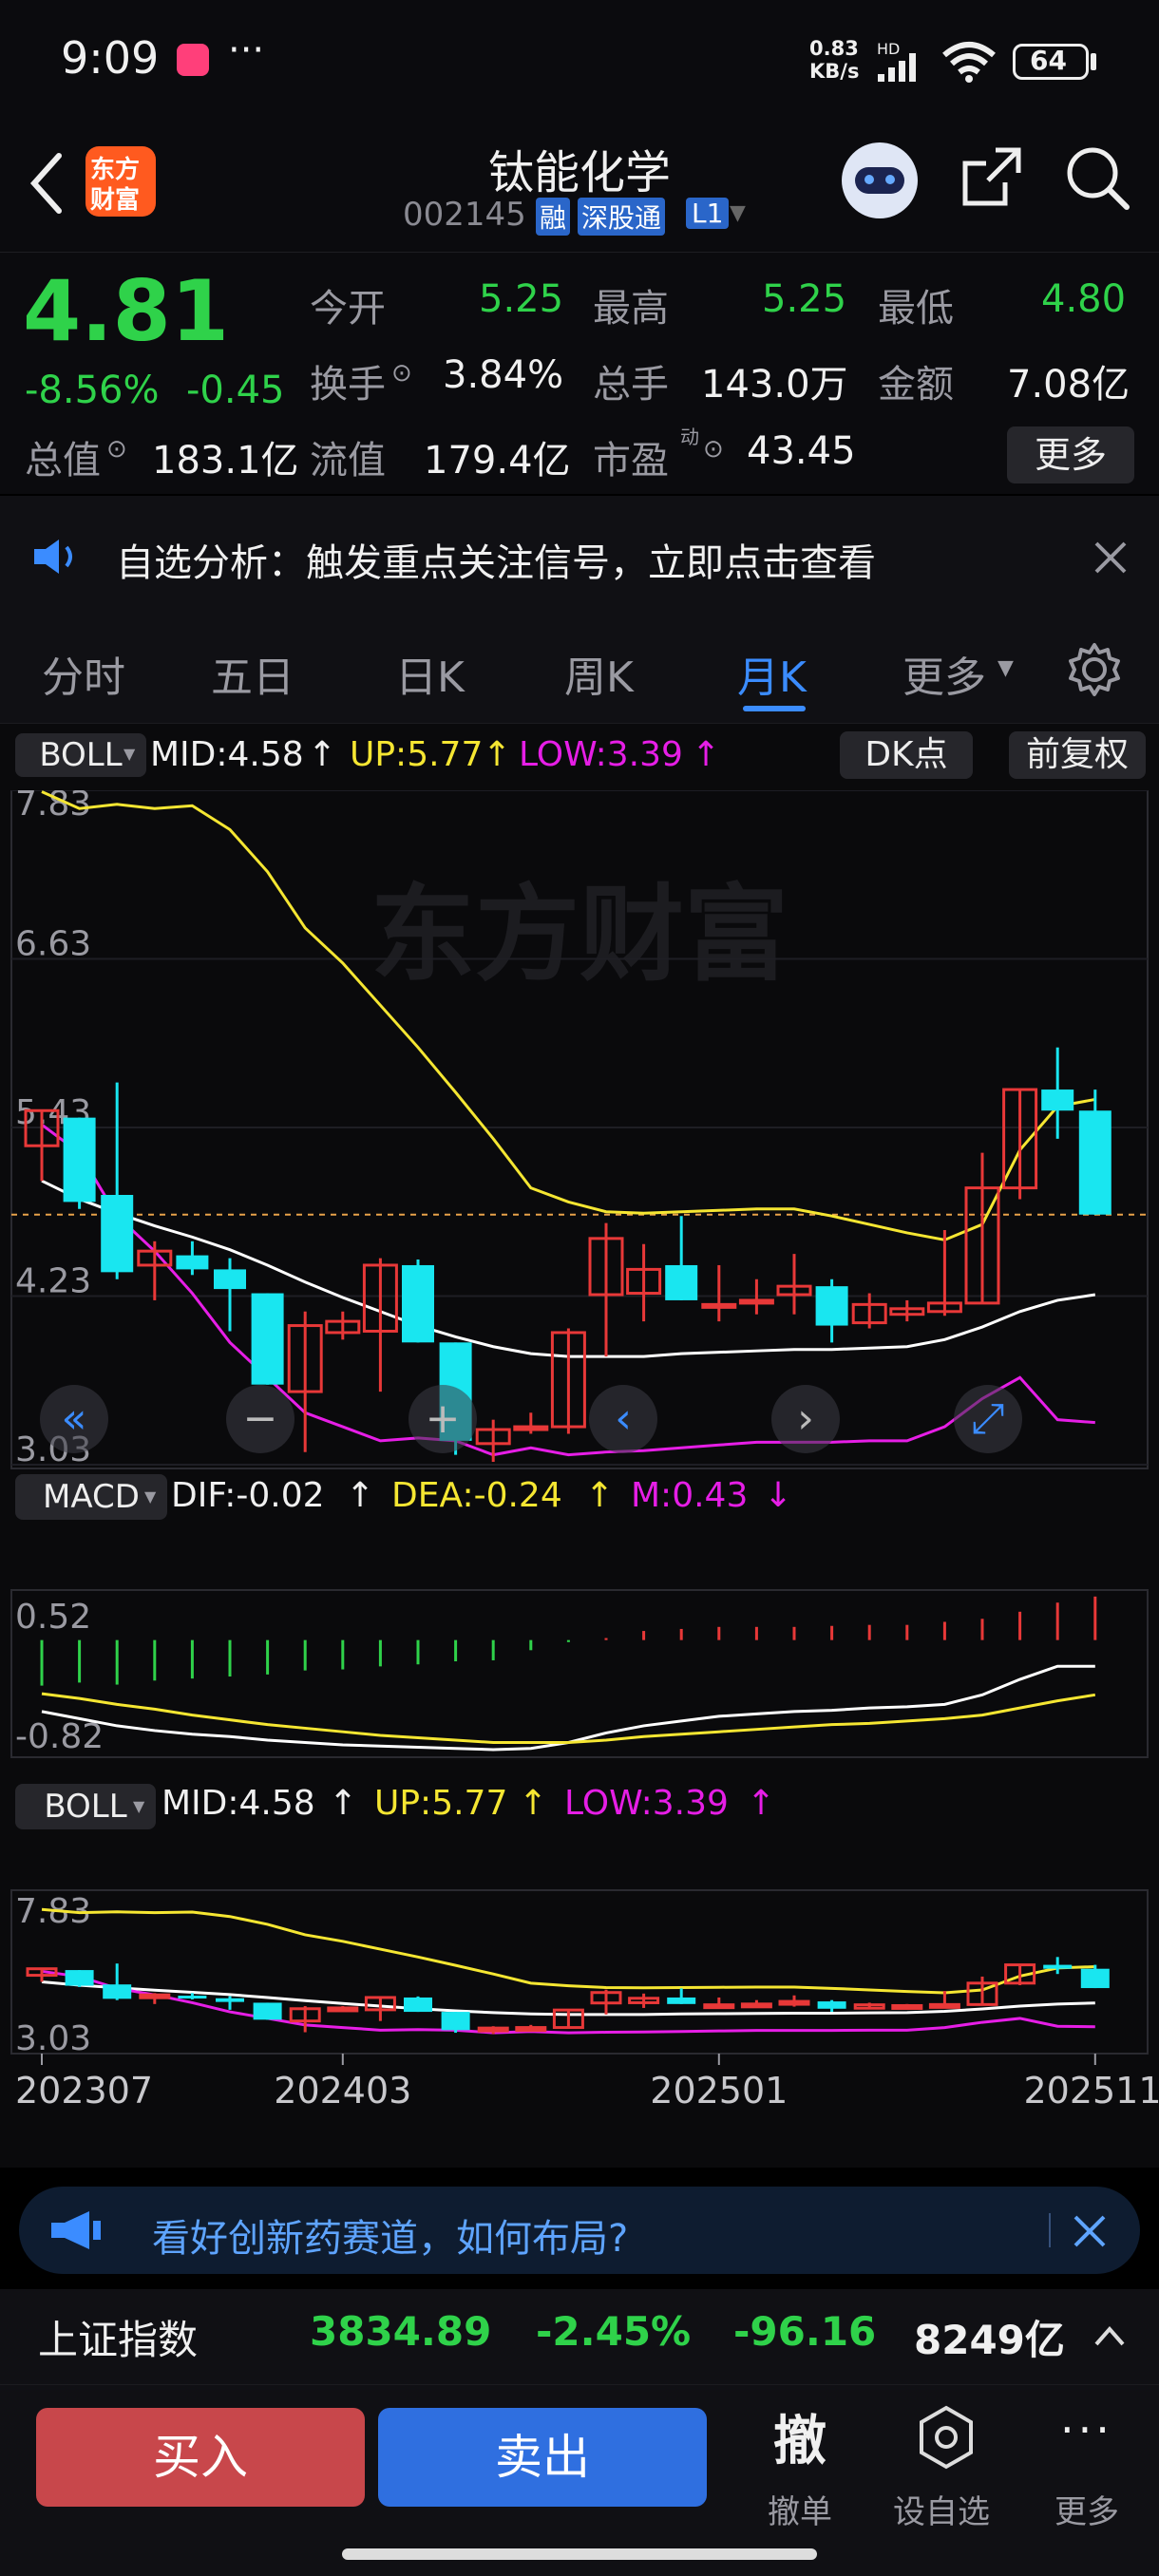 This screenshot has width=1159, height=2576. Describe the element at coordinates (622, 217) in the screenshot. I see `tag-connect: 深股通` at that location.